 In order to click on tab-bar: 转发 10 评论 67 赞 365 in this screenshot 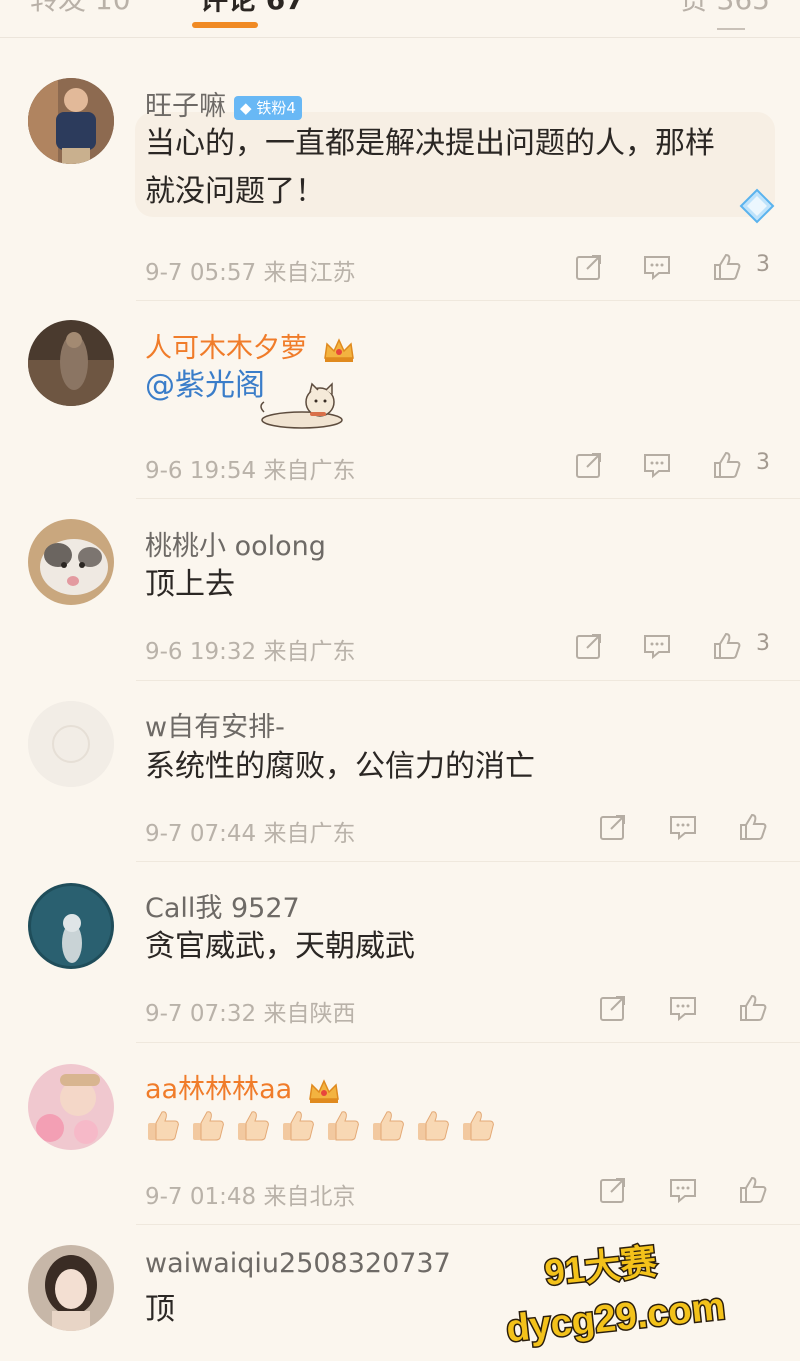, I will do `click(400, 19)`.